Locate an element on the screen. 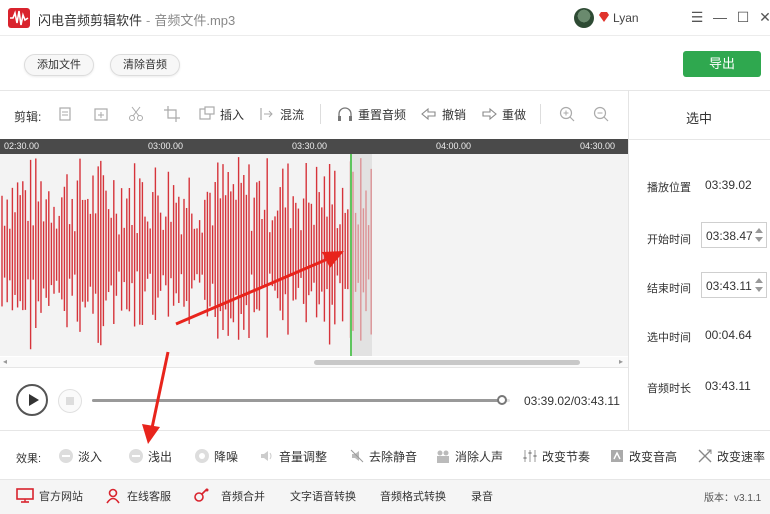  window-title: 闪电音频剪辑软件 - 音频文件.mp3 is located at coordinates (136, 19).